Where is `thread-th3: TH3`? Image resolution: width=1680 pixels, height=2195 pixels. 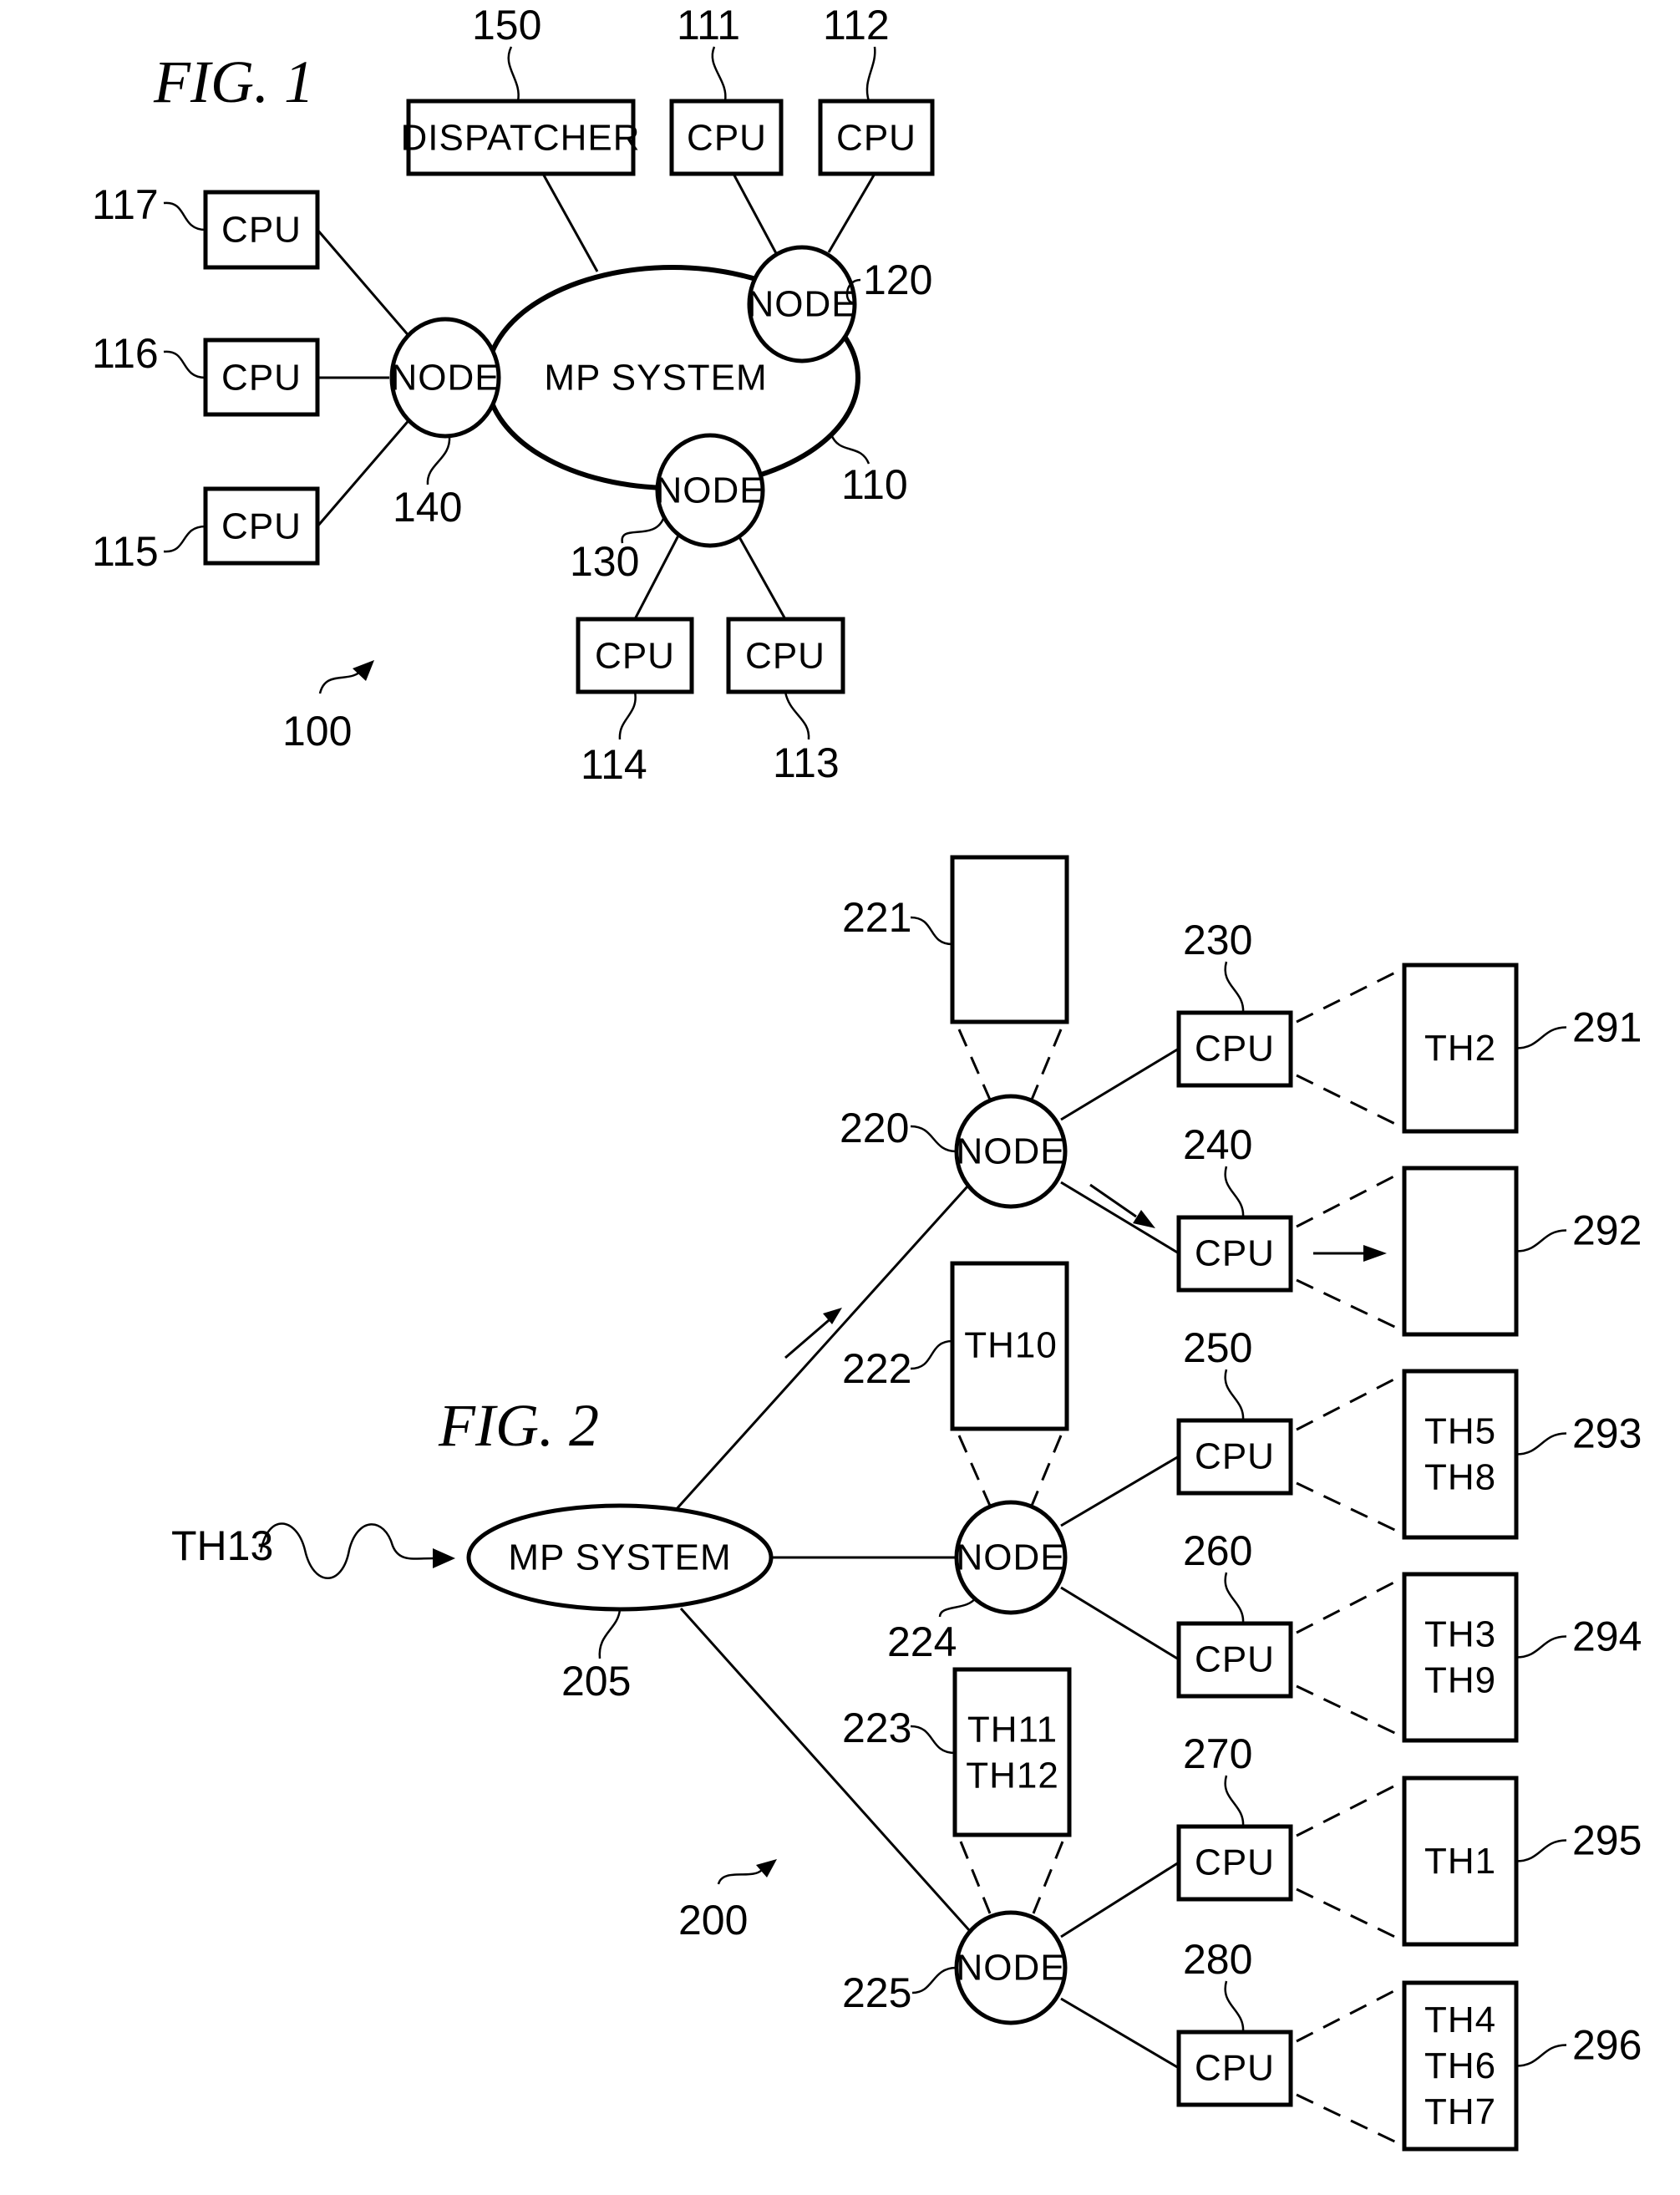 thread-th3: TH3 is located at coordinates (1460, 1634).